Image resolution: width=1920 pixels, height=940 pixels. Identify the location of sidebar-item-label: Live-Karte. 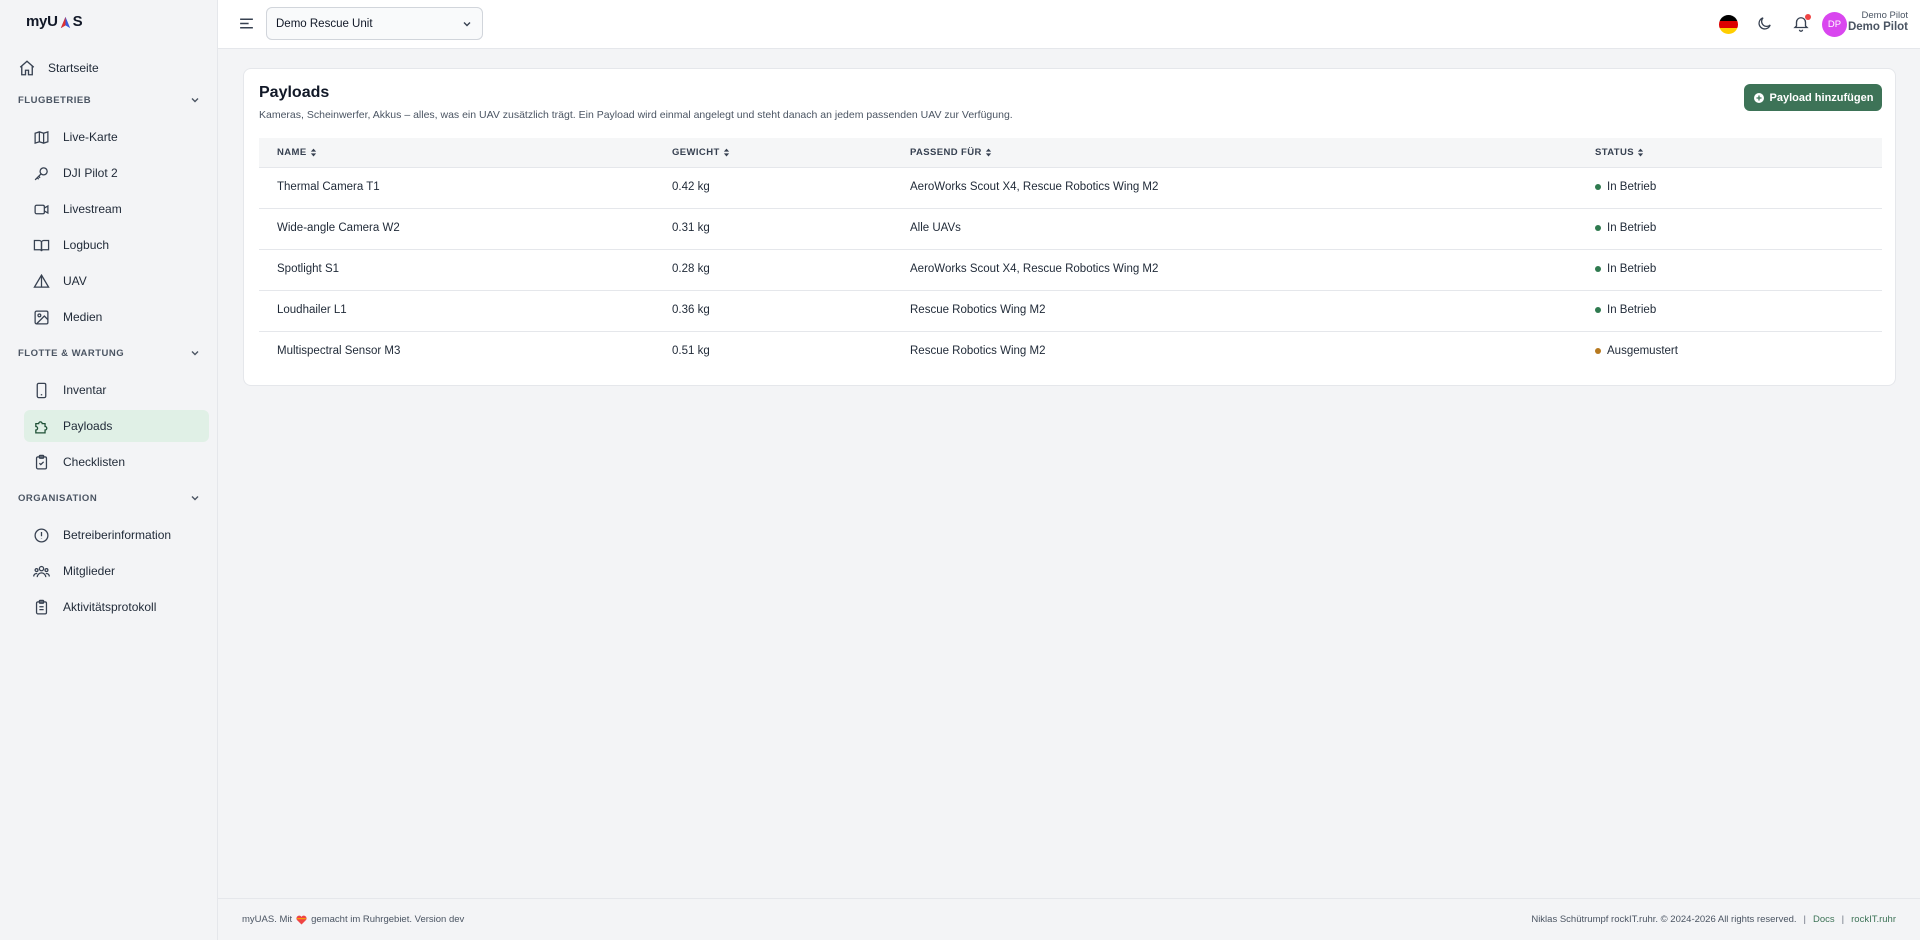
(90, 137).